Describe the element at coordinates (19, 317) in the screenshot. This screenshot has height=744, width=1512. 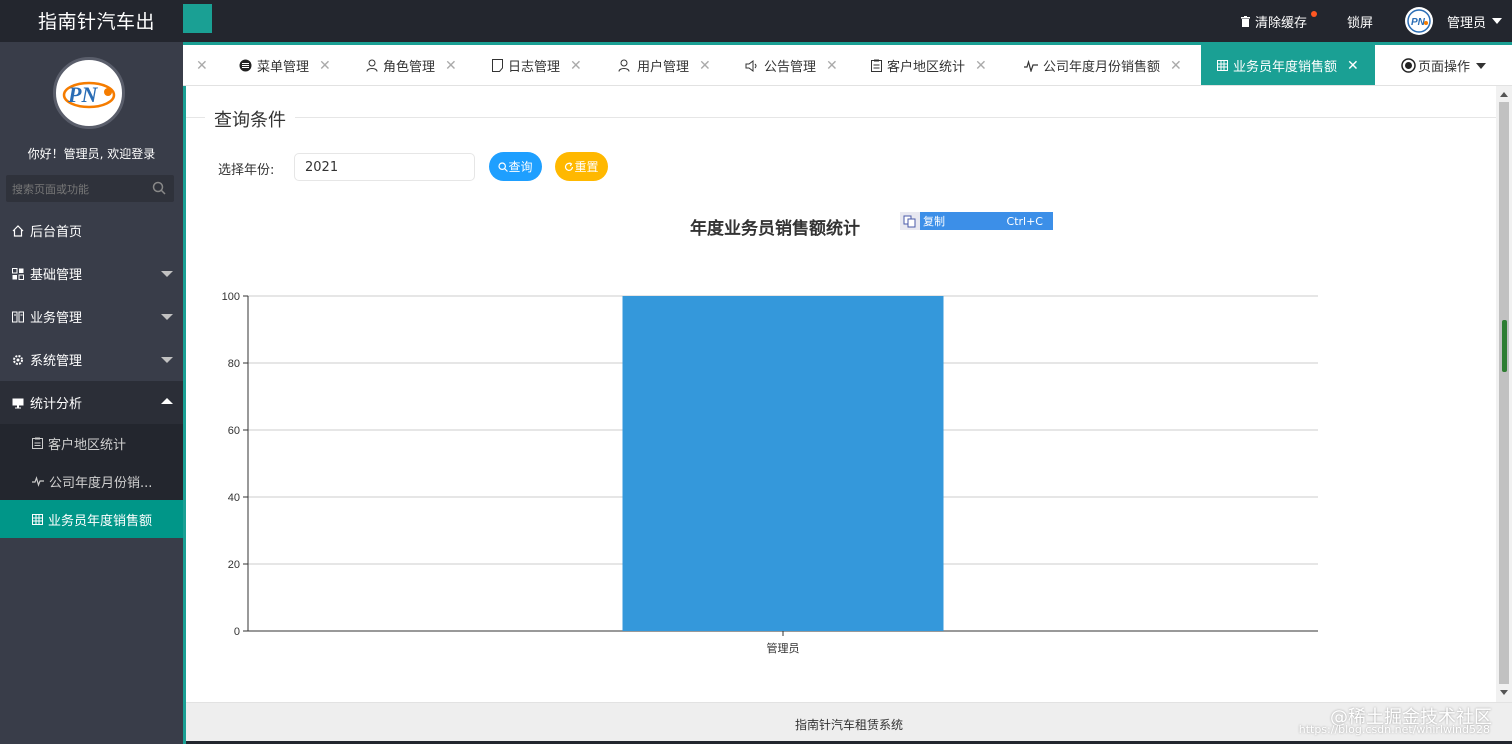
I see `book-icon` at that location.